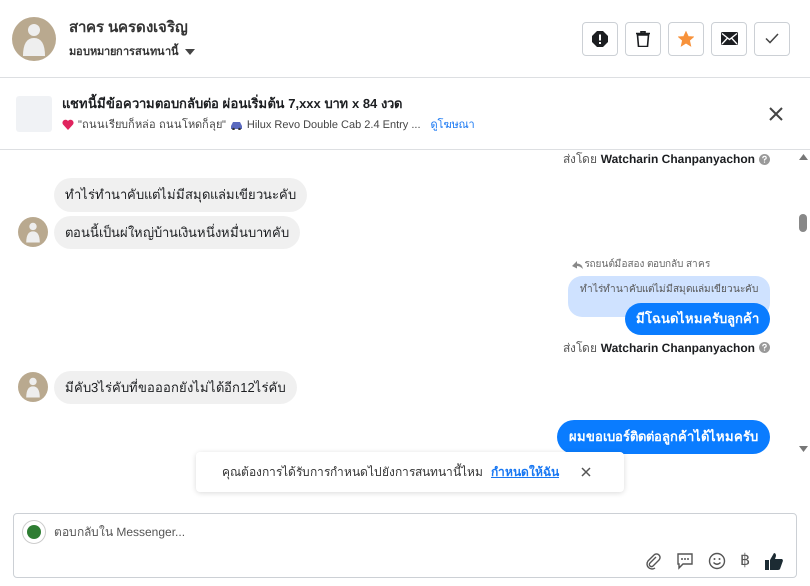 This screenshot has height=586, width=810. Describe the element at coordinates (685, 561) in the screenshot. I see `chat-bubble-icon` at that location.